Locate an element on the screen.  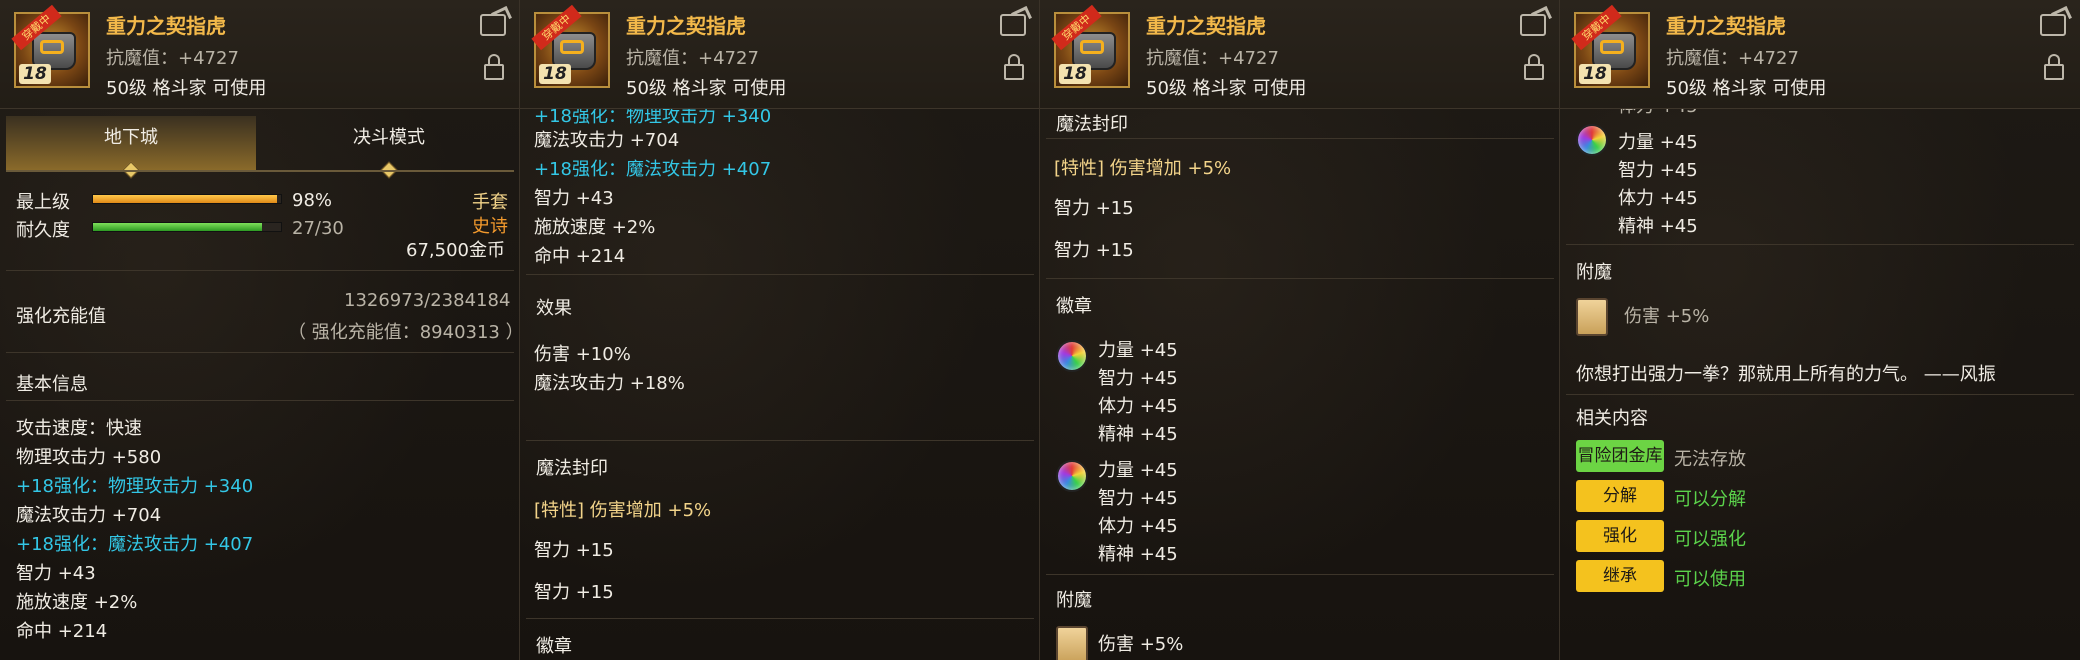
basic-stat-line: 攻击速度：快速 is located at coordinates (79, 428).